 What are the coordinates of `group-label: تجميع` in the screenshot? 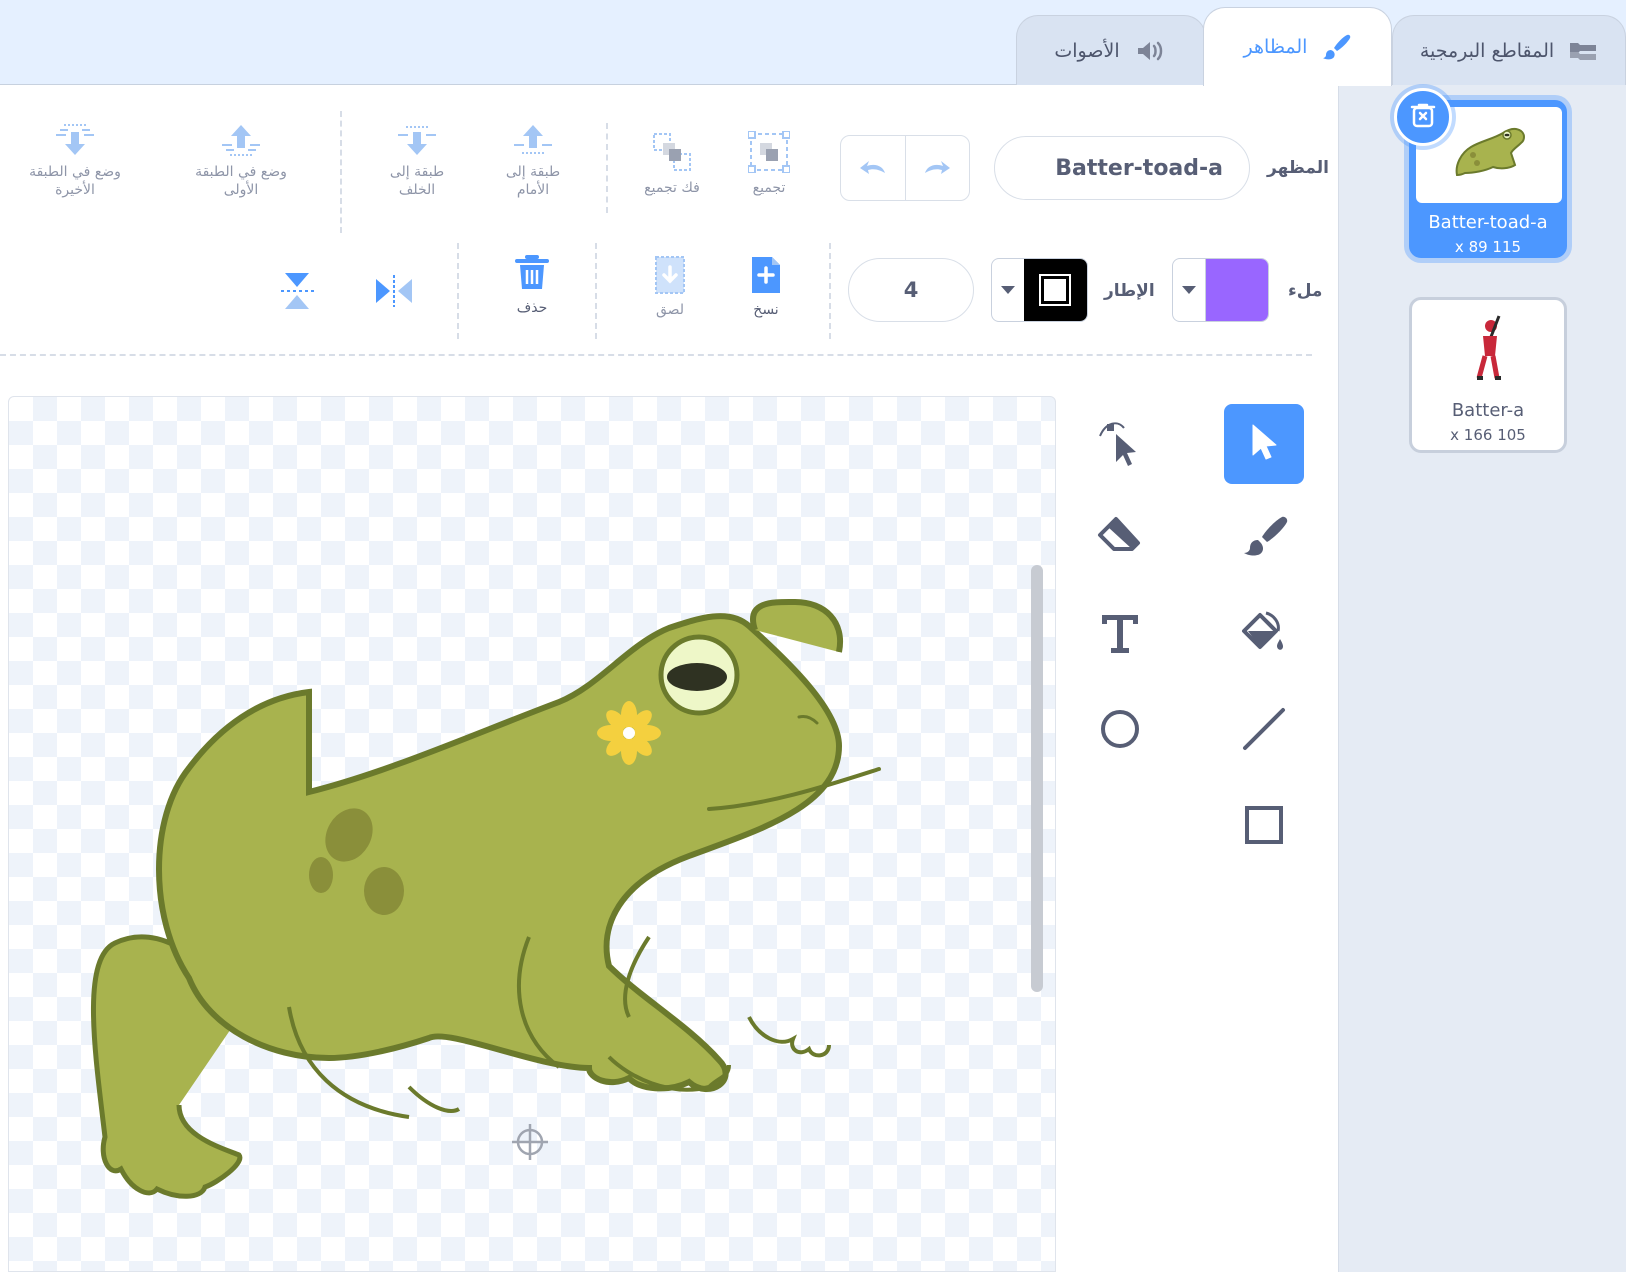 It's located at (769, 188).